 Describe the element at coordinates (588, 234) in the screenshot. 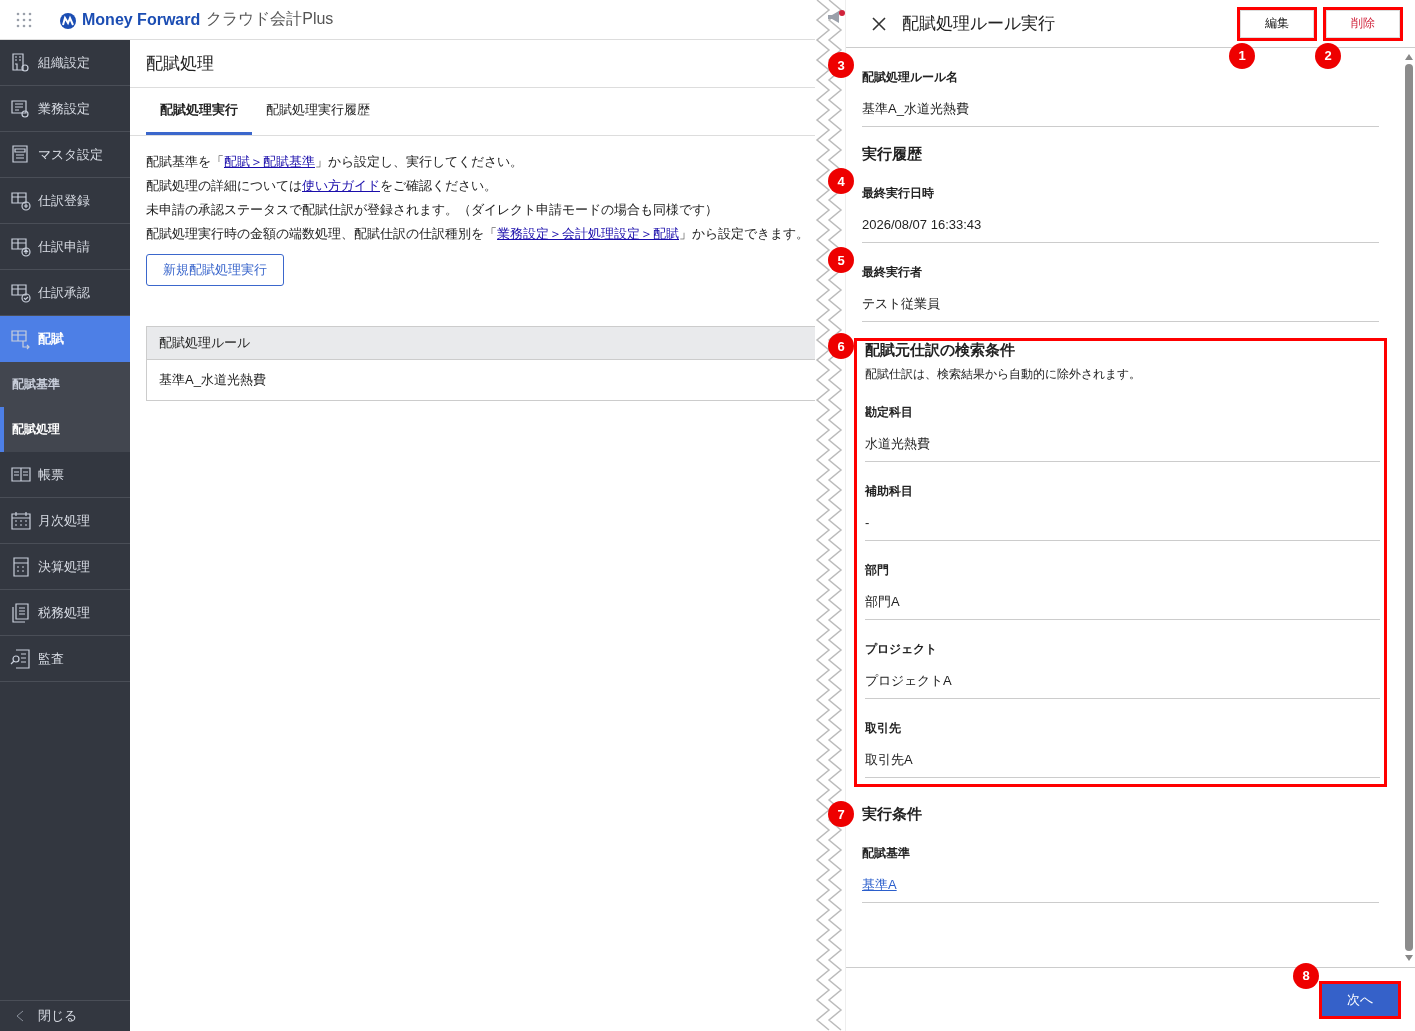

I see `help-link: 業務設定＞会計処理設定＞配賦` at that location.